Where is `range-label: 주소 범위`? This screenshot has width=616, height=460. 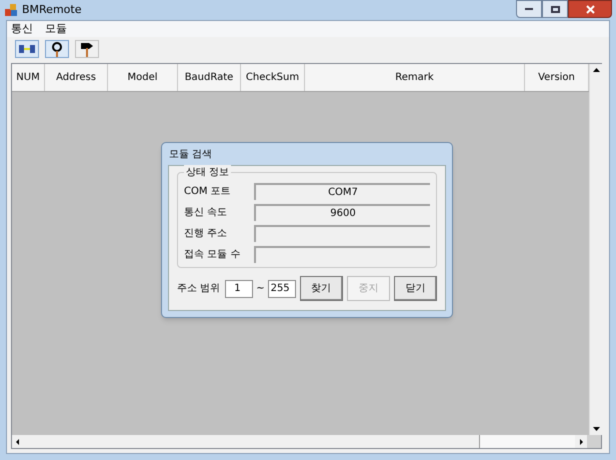 range-label: 주소 범위 is located at coordinates (198, 289).